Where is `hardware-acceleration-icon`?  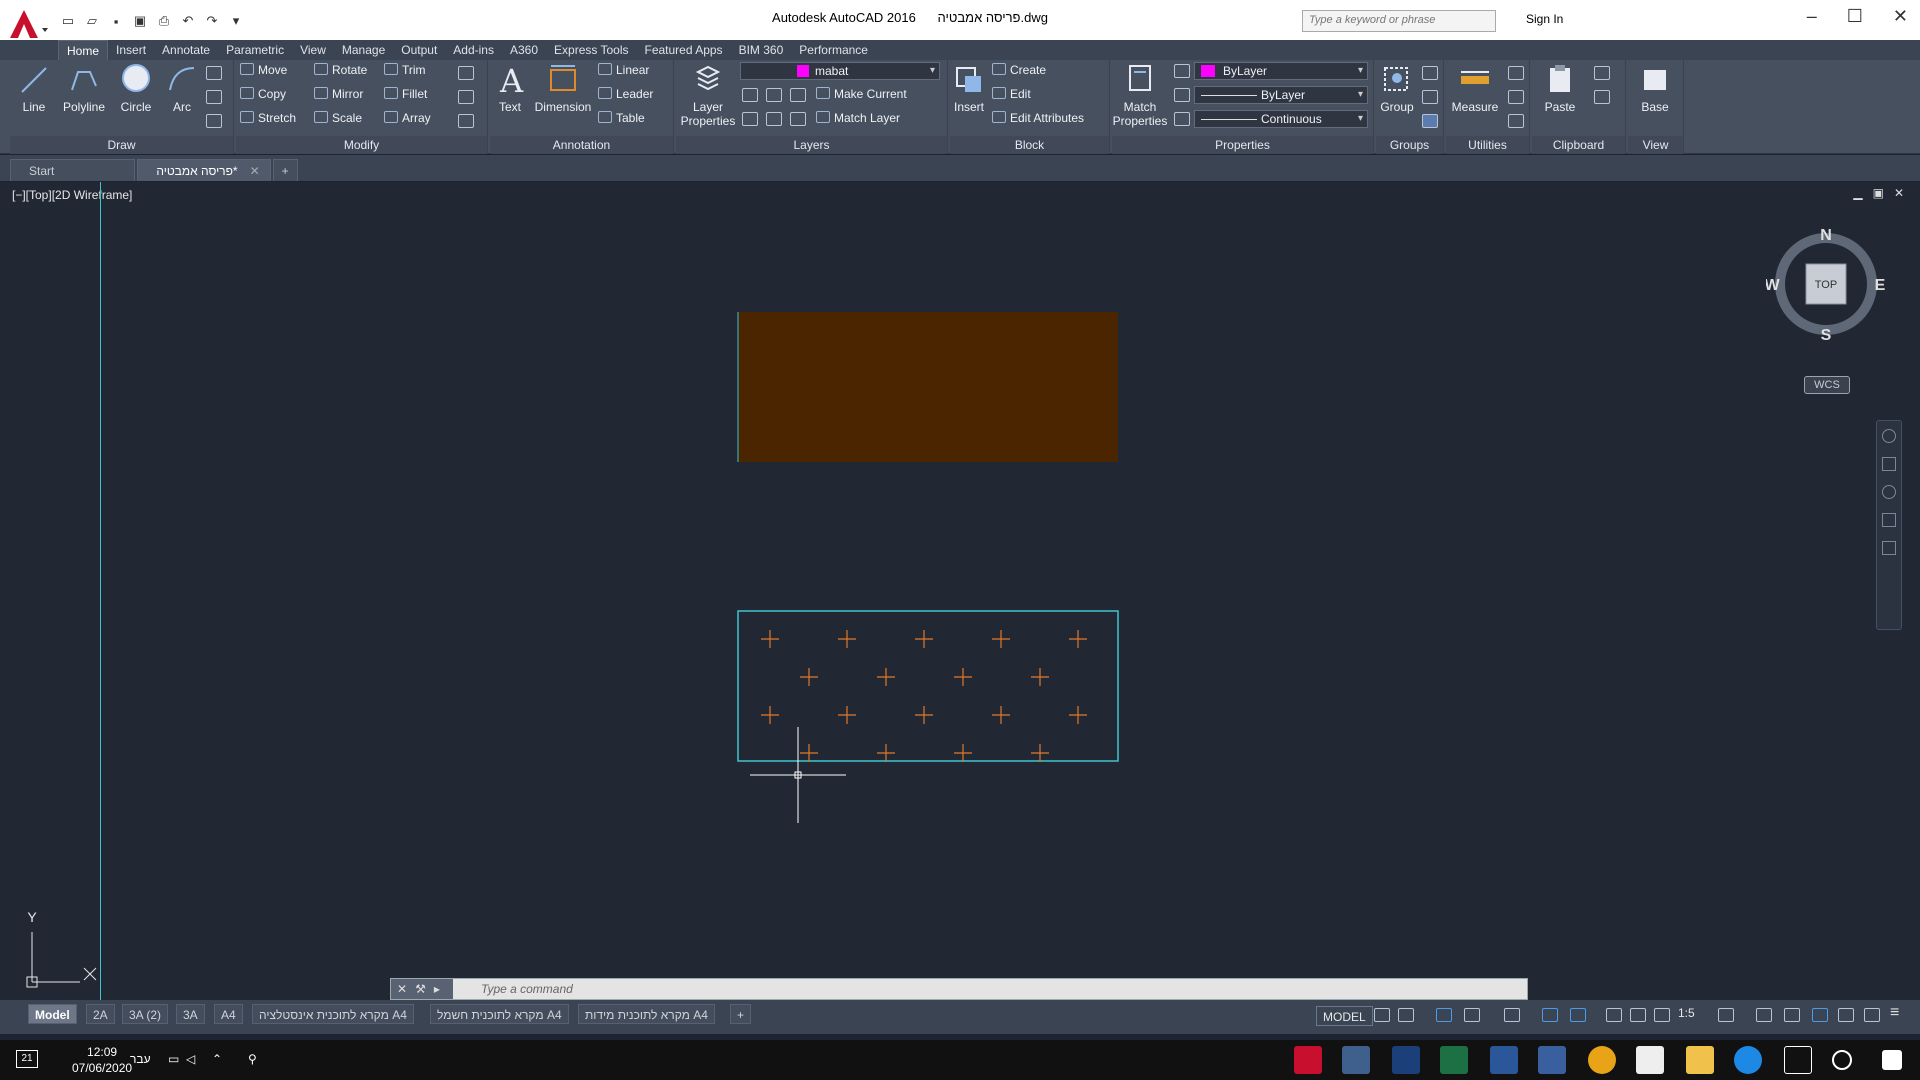
hardware-acceleration-icon is located at coordinates (1820, 1015).